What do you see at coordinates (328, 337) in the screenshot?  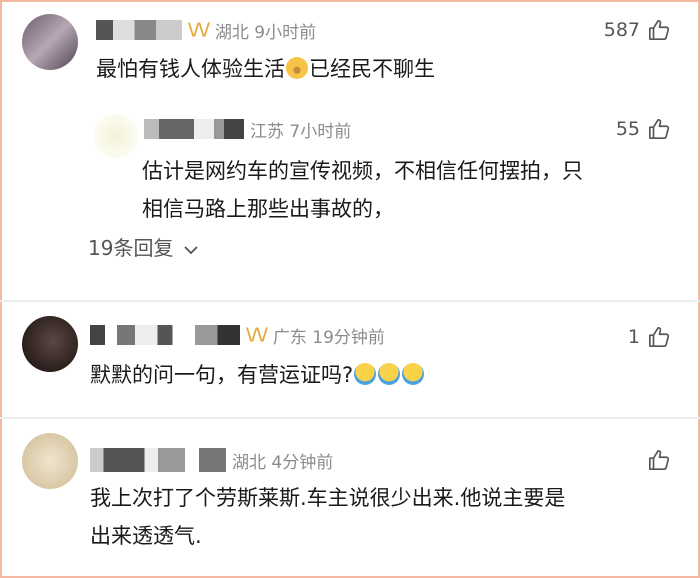 I see `location-time: 广东 19分钟前` at bounding box center [328, 337].